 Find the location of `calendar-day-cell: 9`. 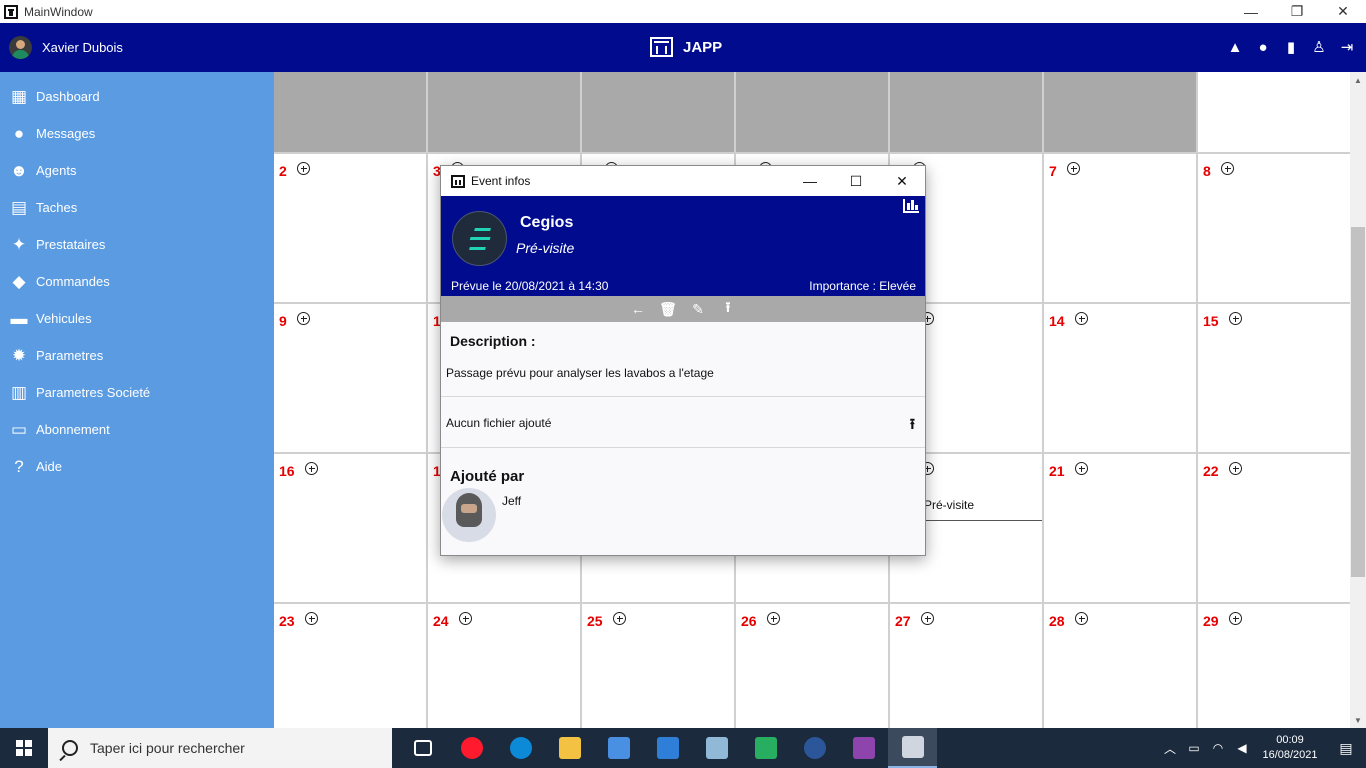

calendar-day-cell: 9 is located at coordinates (351, 379).